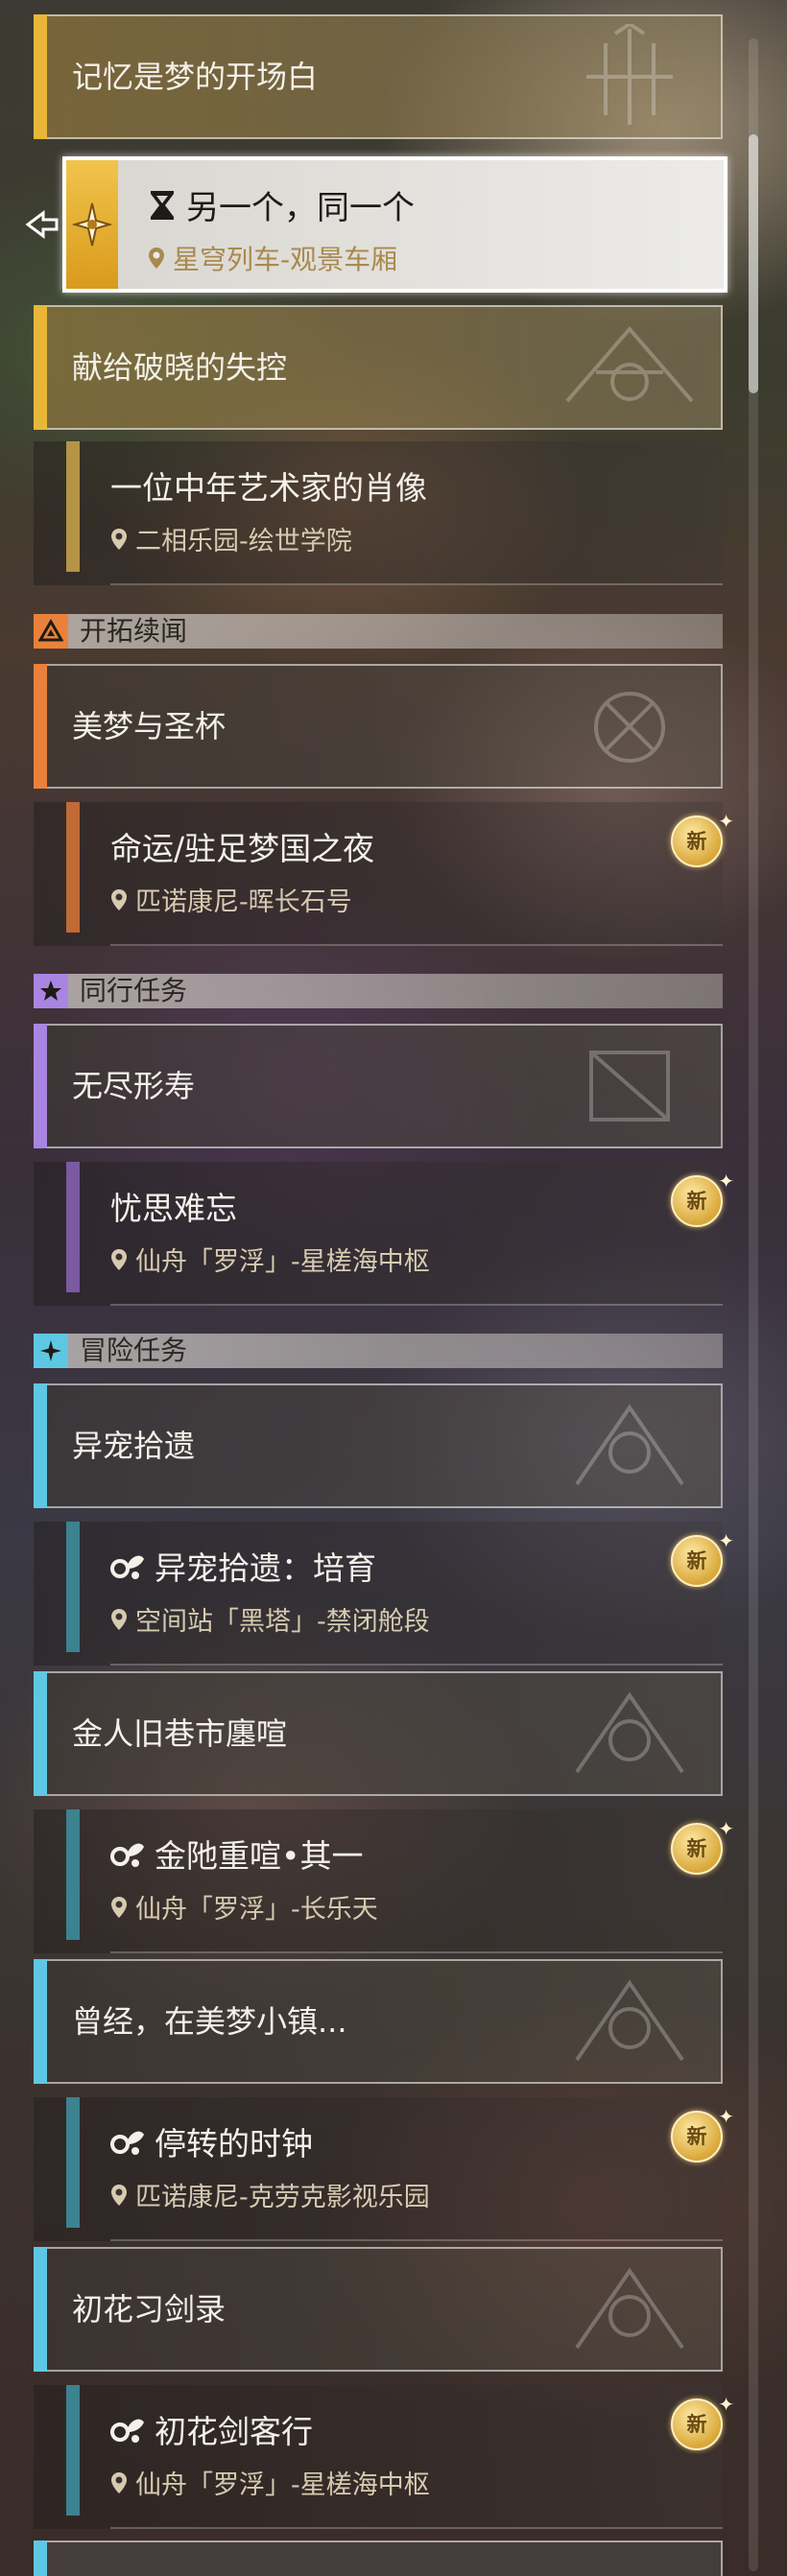  I want to click on quest-row-sub: 金阤重喧•其一 仙舟「罗浮」-长乐天 新 ✦, so click(384, 1881).